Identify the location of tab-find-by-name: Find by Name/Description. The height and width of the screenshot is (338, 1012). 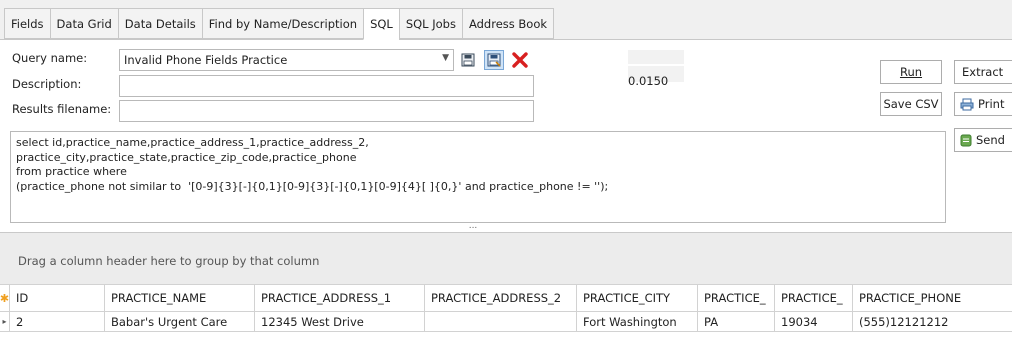
(282, 23).